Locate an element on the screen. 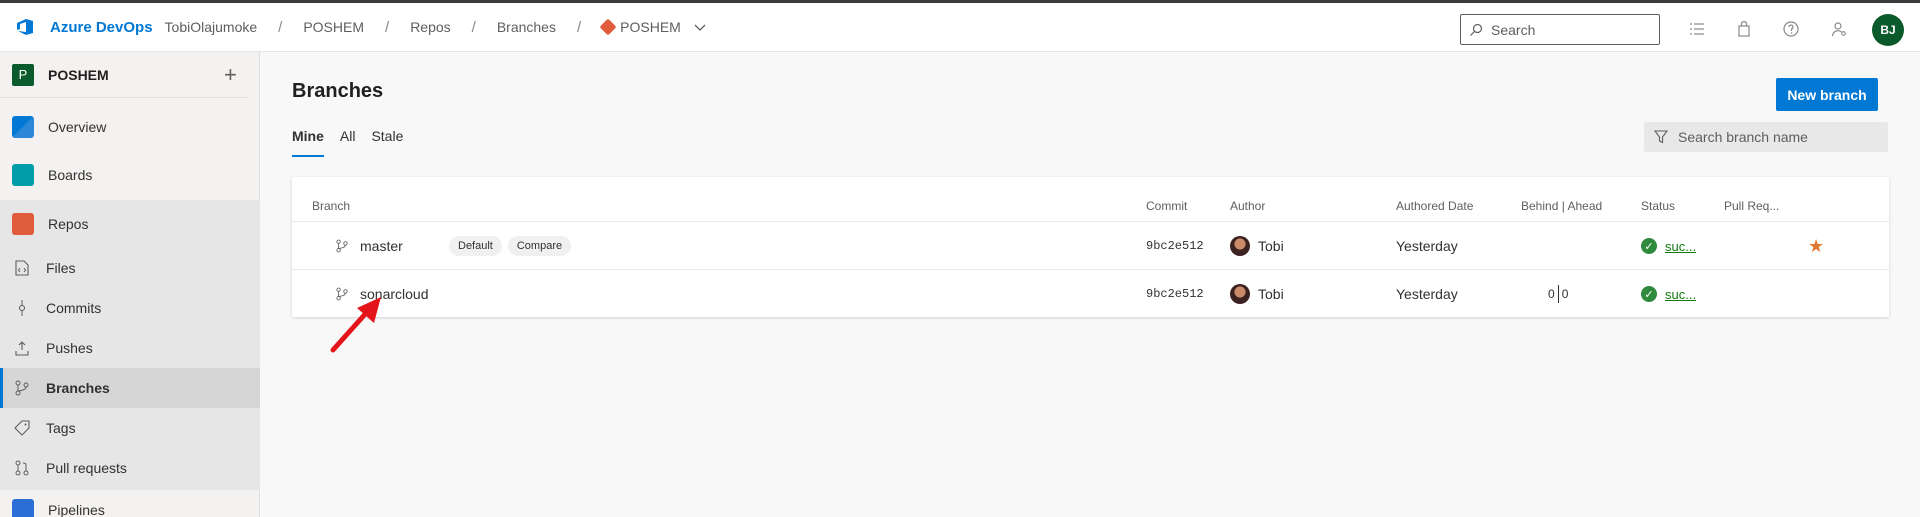 The height and width of the screenshot is (517, 1920). sidebar-item-pull-requests: Pull requests is located at coordinates (130, 468).